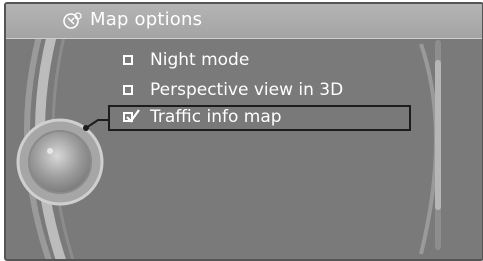  I want to click on menu-item-label: Night mode, so click(200, 60).